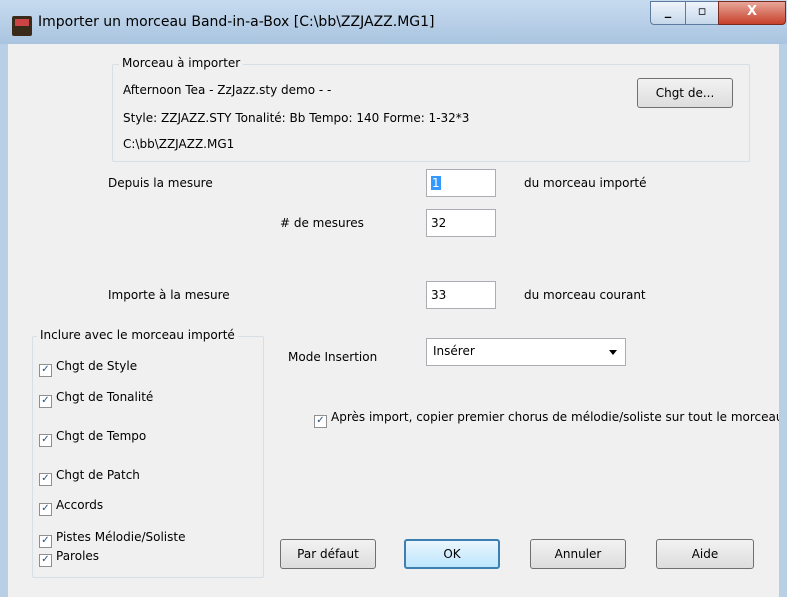 This screenshot has height=597, width=787. What do you see at coordinates (613, 352) in the screenshot?
I see `chevron-down-icon` at bounding box center [613, 352].